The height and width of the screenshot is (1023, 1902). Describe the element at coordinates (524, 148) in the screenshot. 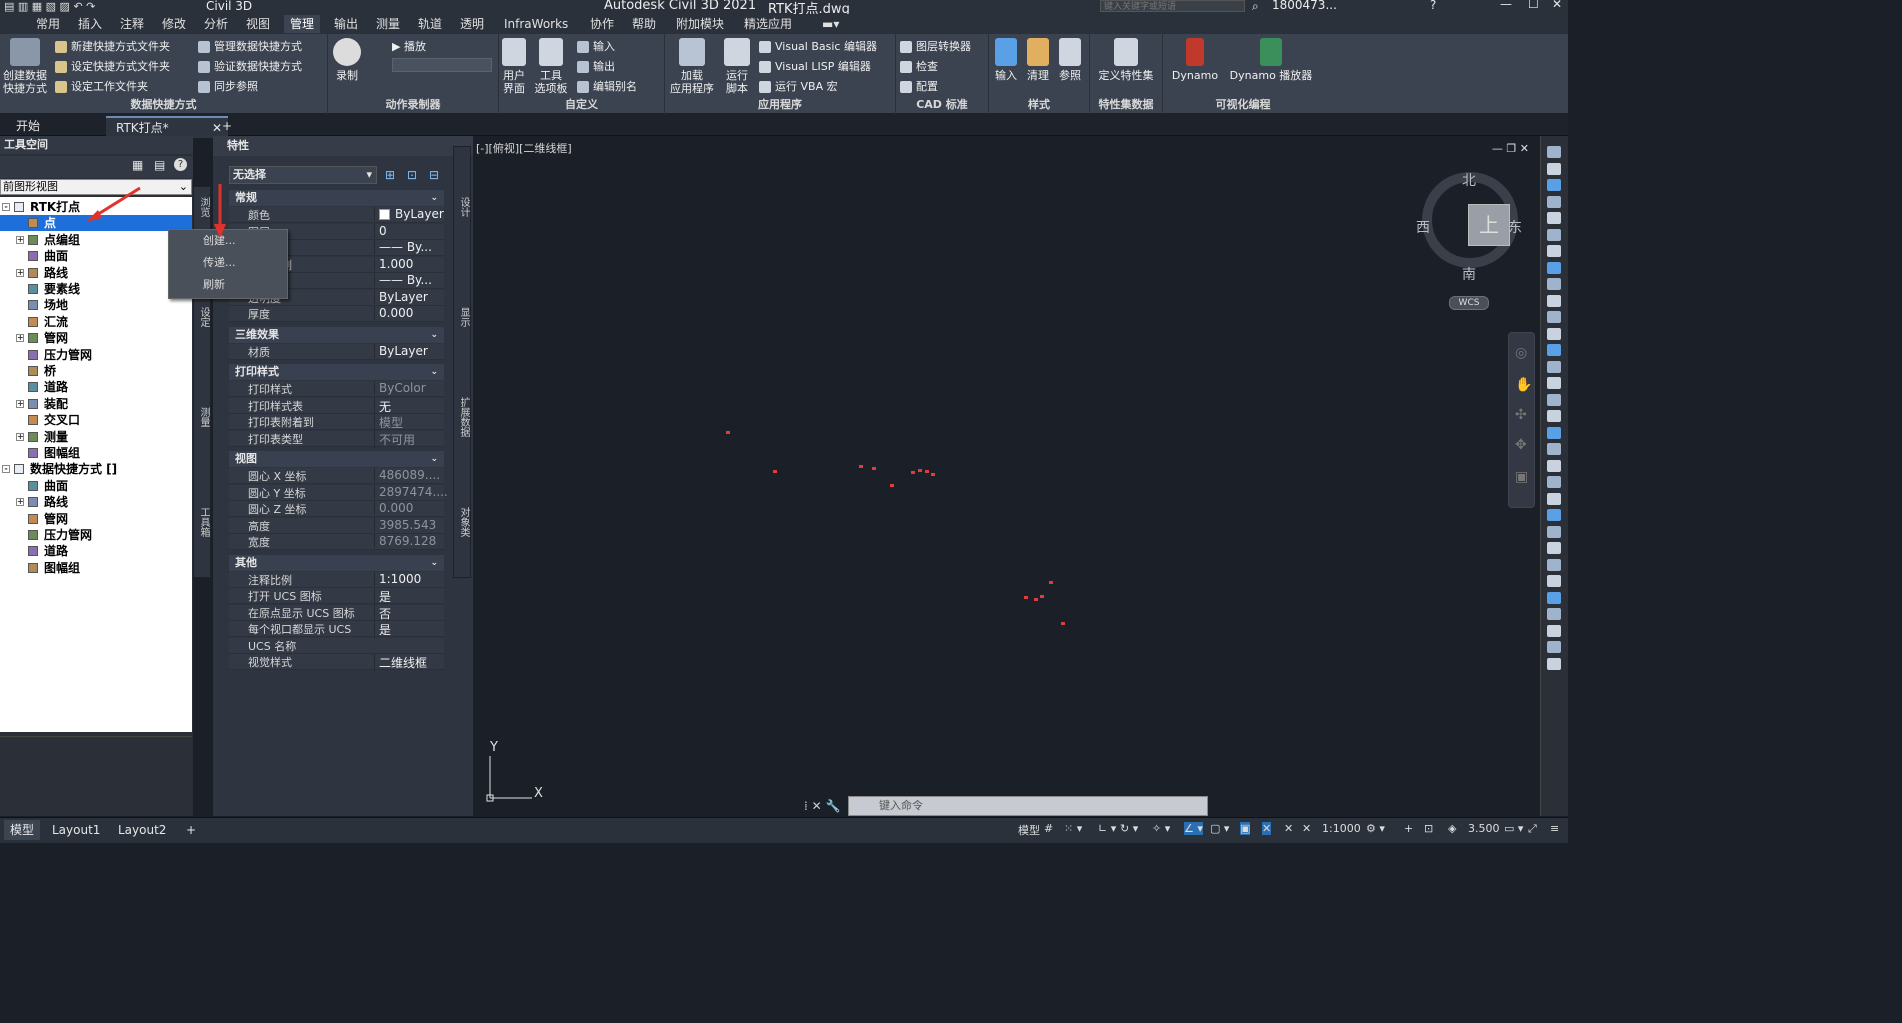

I see `viewport-controls-label: [-][俯视][二维线框]` at that location.